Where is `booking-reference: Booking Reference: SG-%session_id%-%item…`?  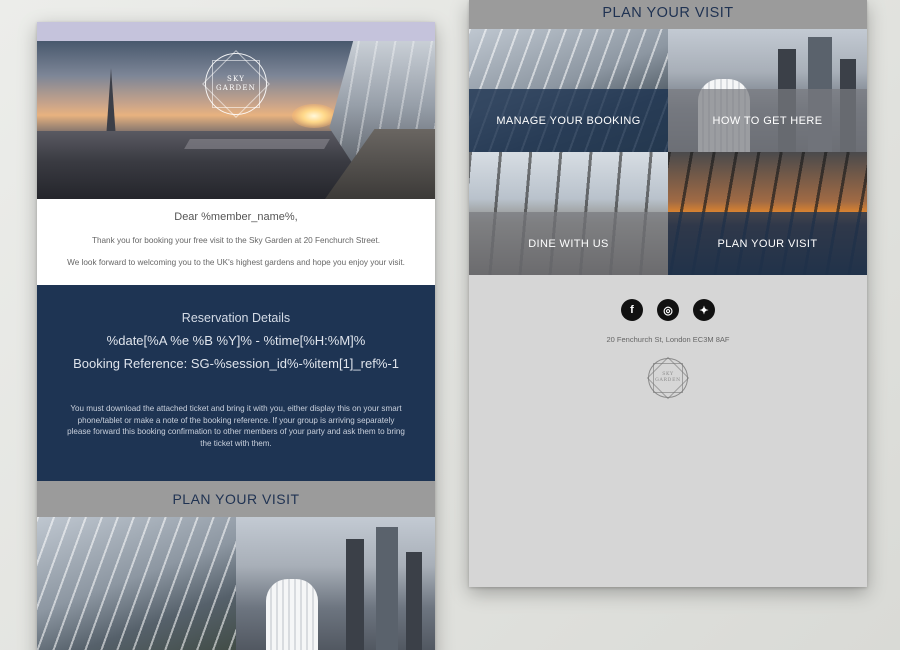
booking-reference: Booking Reference: SG-%session_id%-%item… is located at coordinates (236, 363).